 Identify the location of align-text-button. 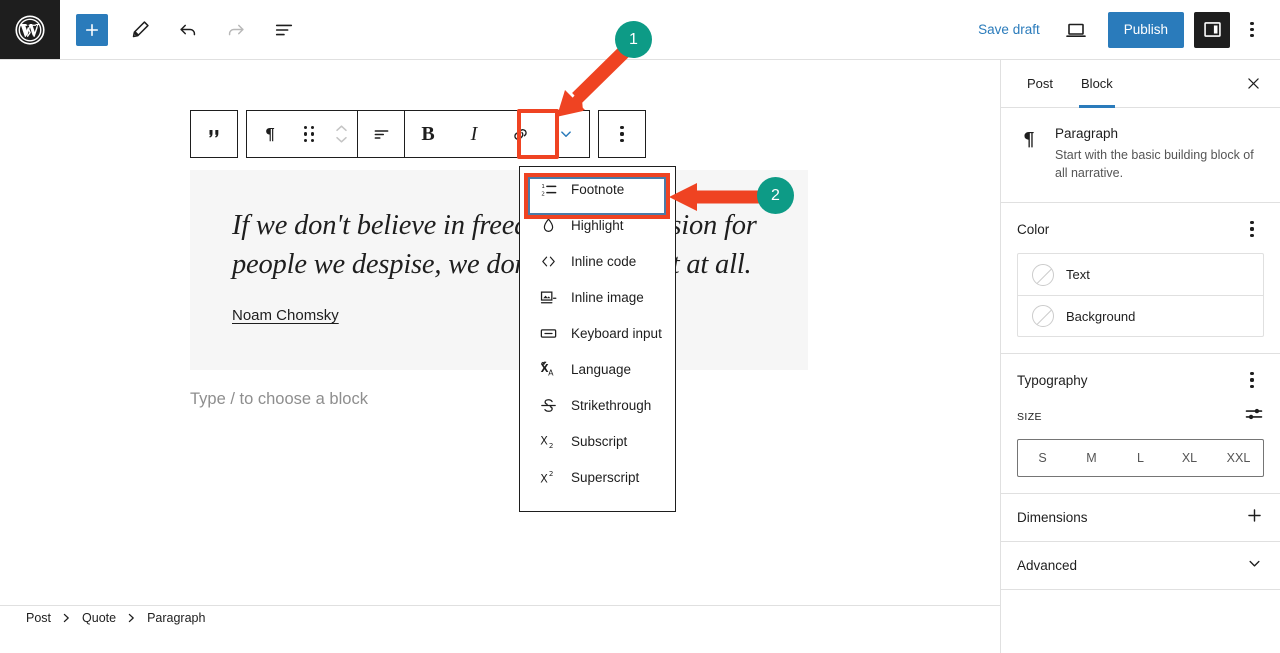
(381, 134).